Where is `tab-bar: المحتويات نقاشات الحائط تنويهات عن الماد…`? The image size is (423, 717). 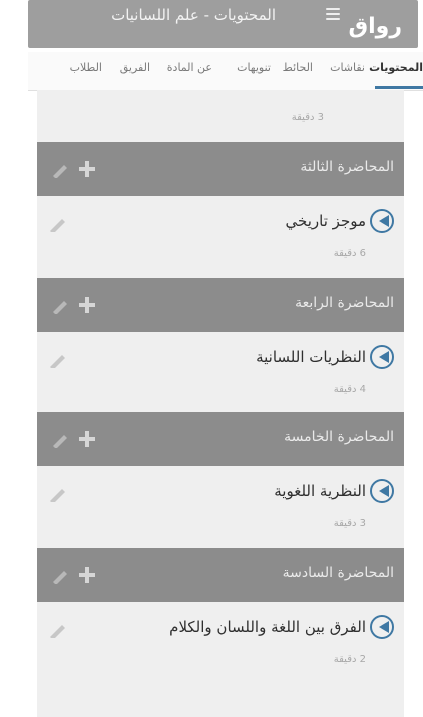 tab-bar: المحتويات نقاشات الحائط تنويهات عن الماد… is located at coordinates (225, 71).